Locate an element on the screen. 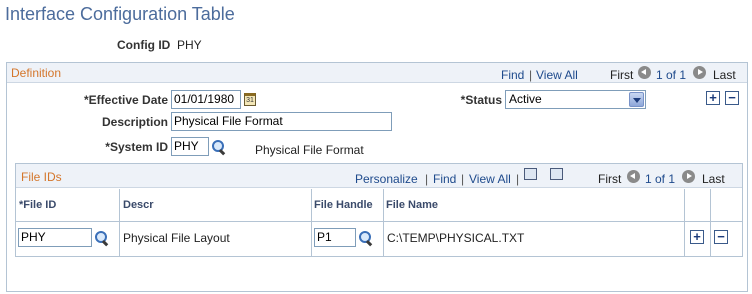  grid-range: 1 of 1 is located at coordinates (660, 179).